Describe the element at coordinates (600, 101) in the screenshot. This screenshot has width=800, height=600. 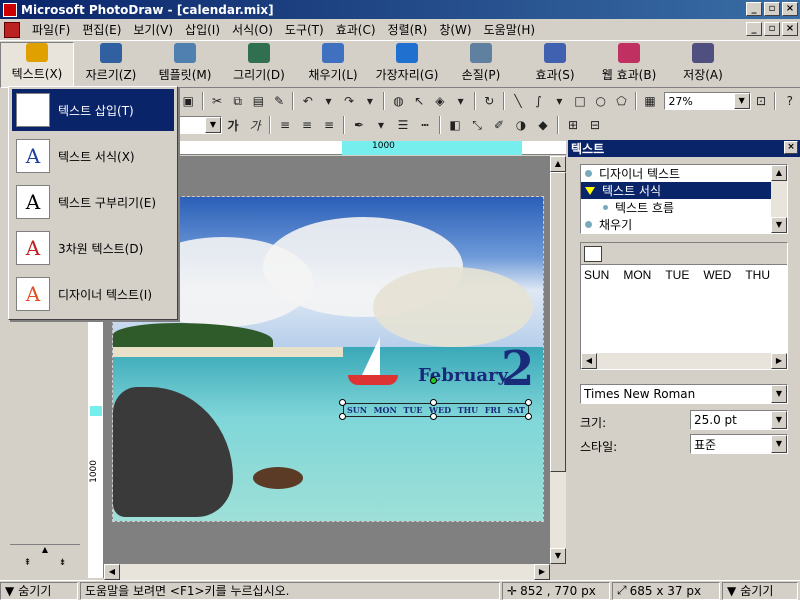
I see `ellipse-icon: ○` at that location.